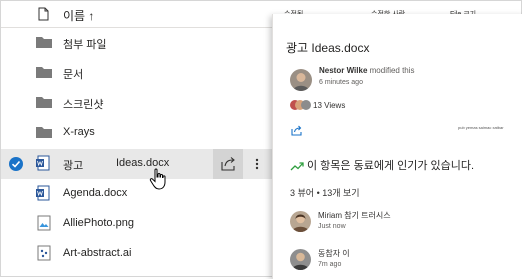 The image size is (522, 279). Describe the element at coordinates (73, 165) in the screenshot. I see `file-name: 광고` at that location.